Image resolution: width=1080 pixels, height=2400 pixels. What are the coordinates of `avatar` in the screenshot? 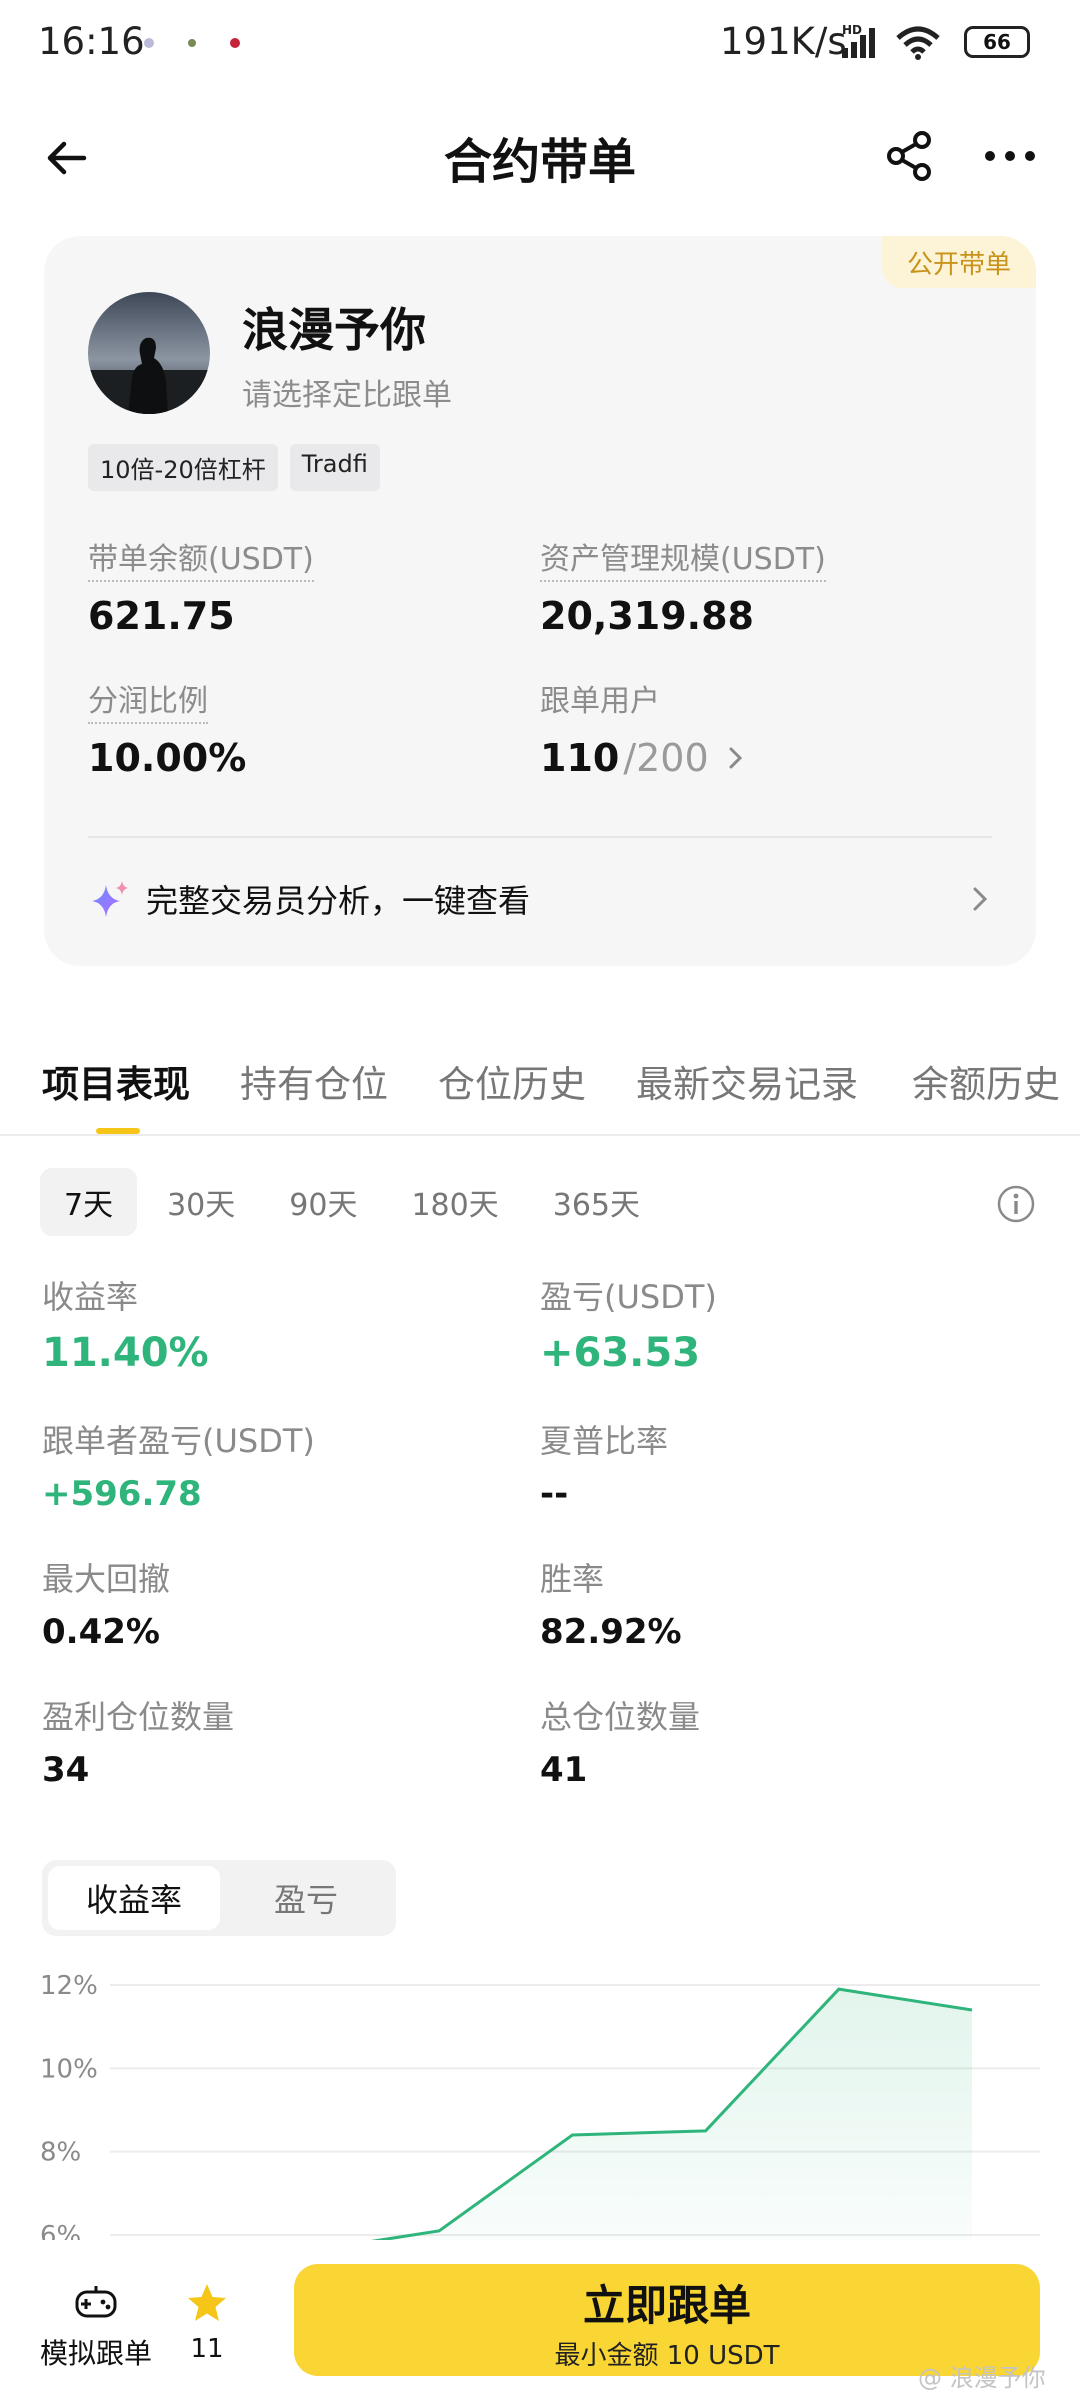 It's located at (149, 353).